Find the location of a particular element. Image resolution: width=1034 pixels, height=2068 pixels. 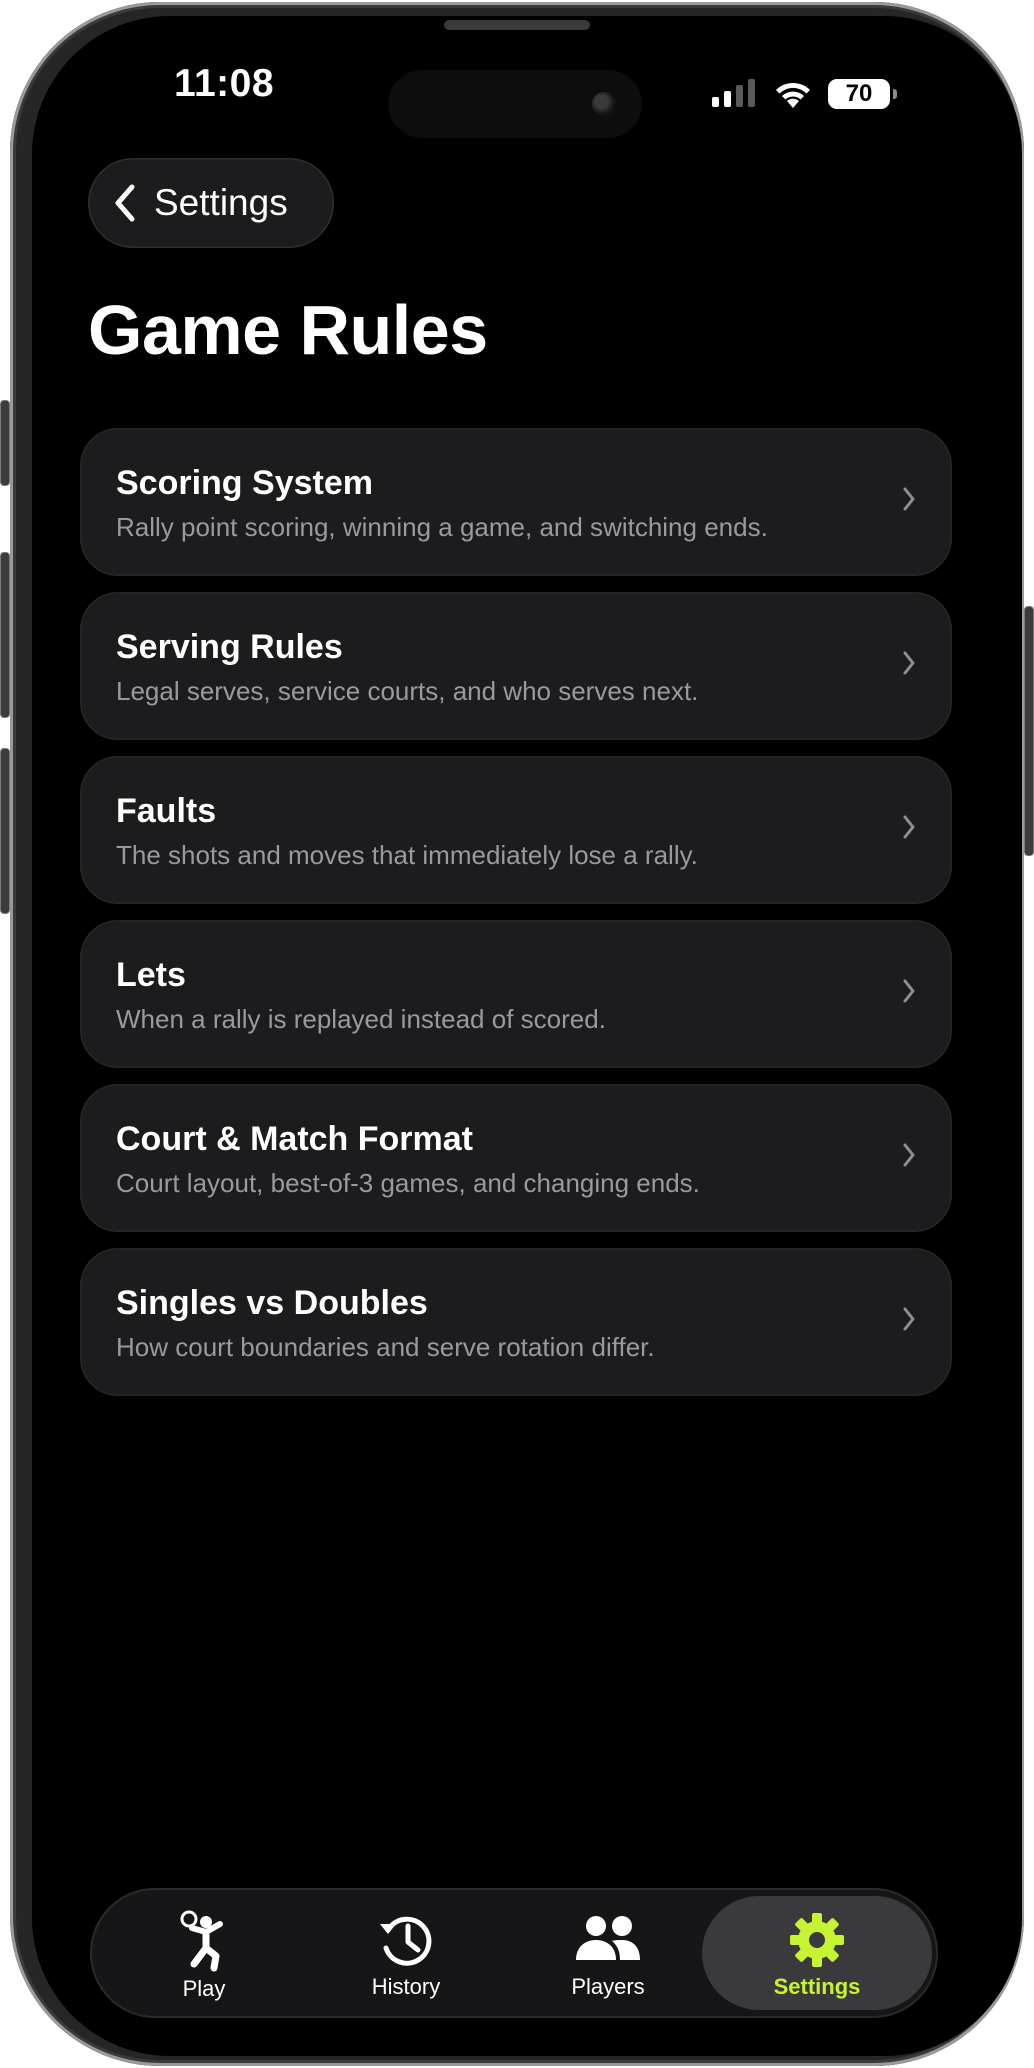

rule-title: Serving Rules is located at coordinates (229, 647).